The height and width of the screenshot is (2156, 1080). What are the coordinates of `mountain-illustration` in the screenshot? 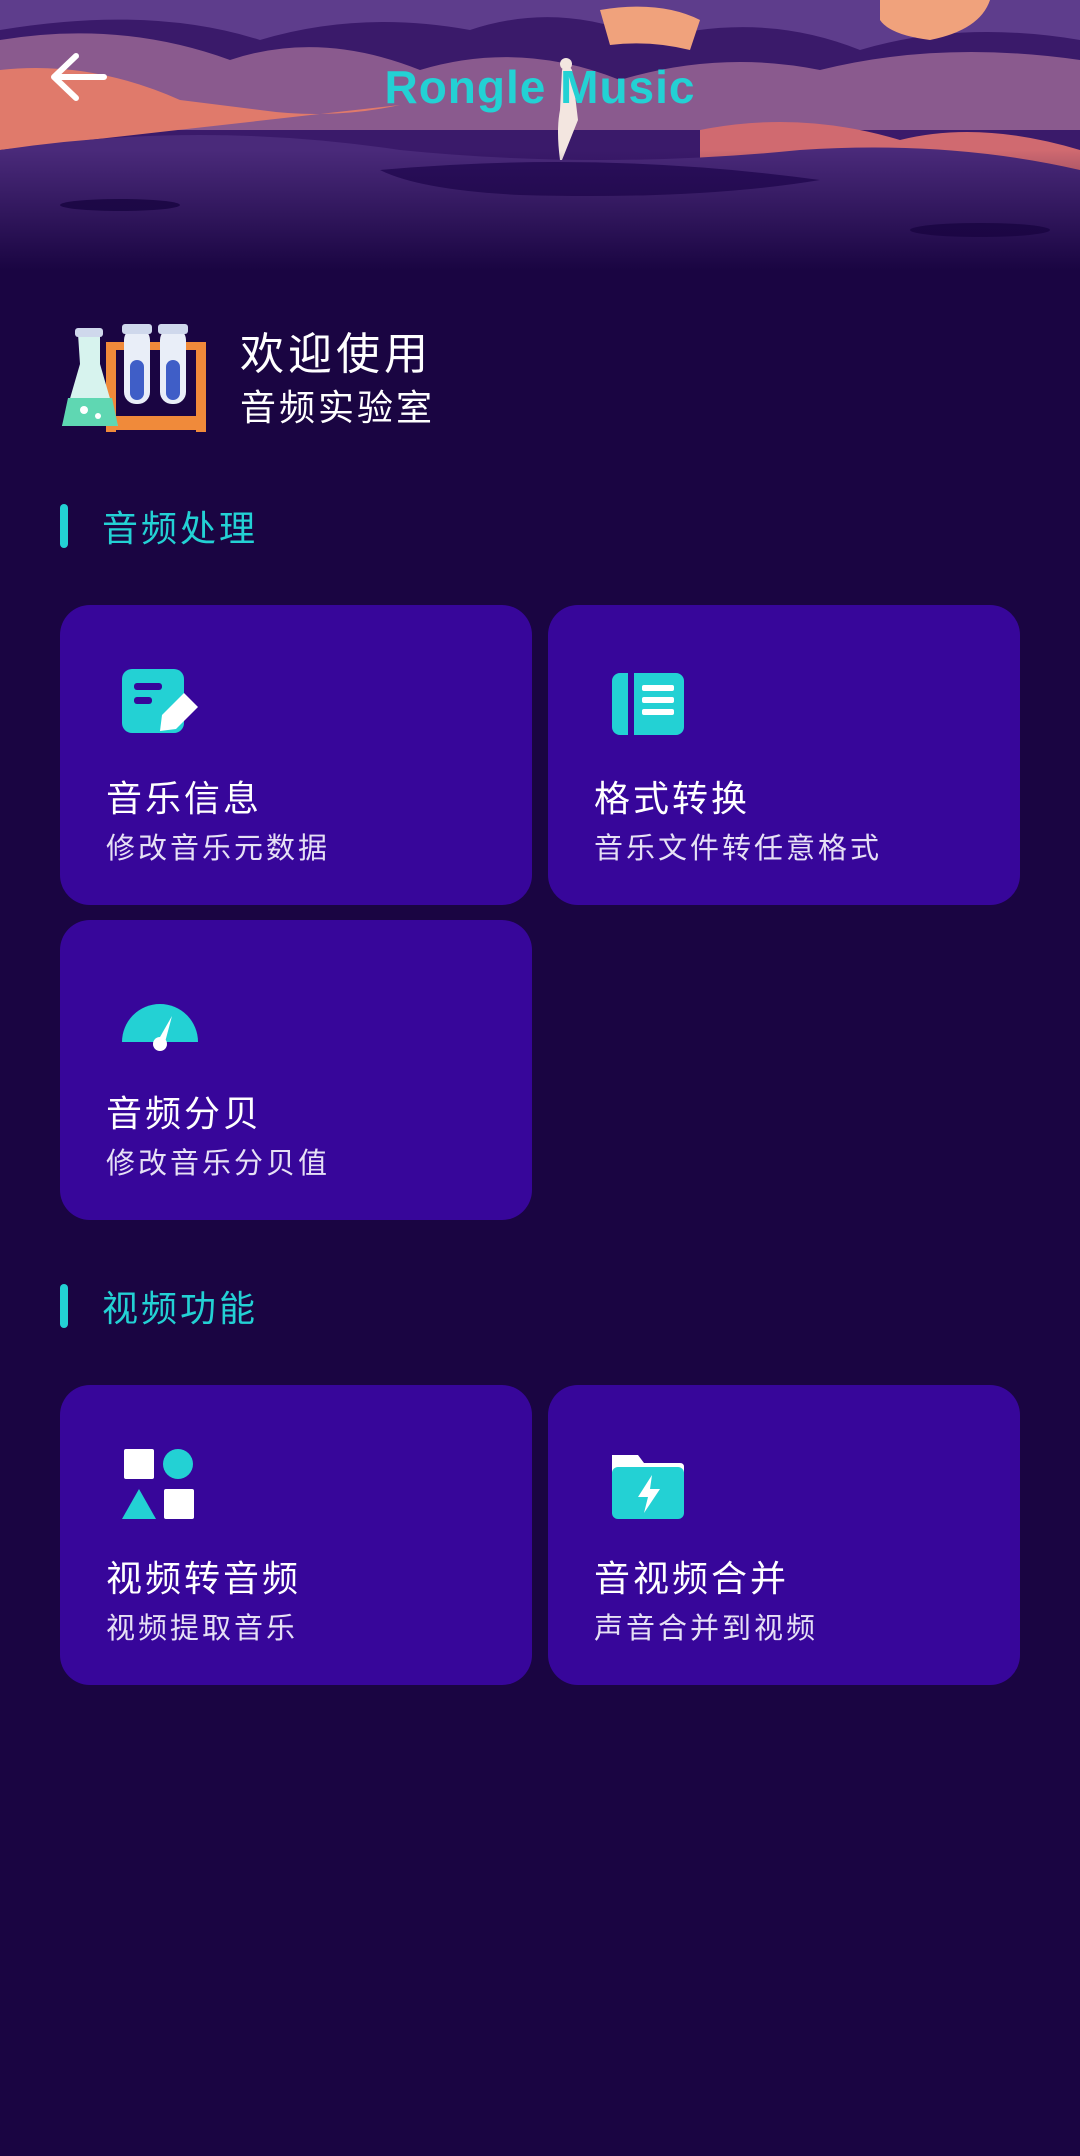 It's located at (540, 135).